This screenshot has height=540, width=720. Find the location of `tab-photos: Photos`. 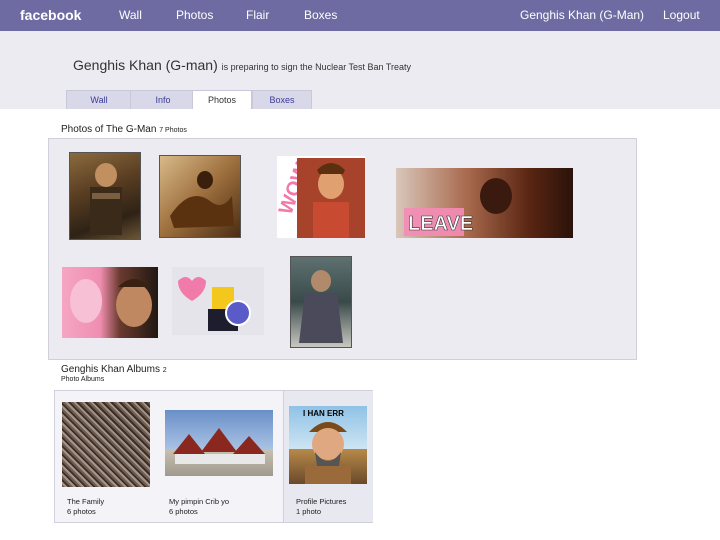

tab-photos: Photos is located at coordinates (222, 99).